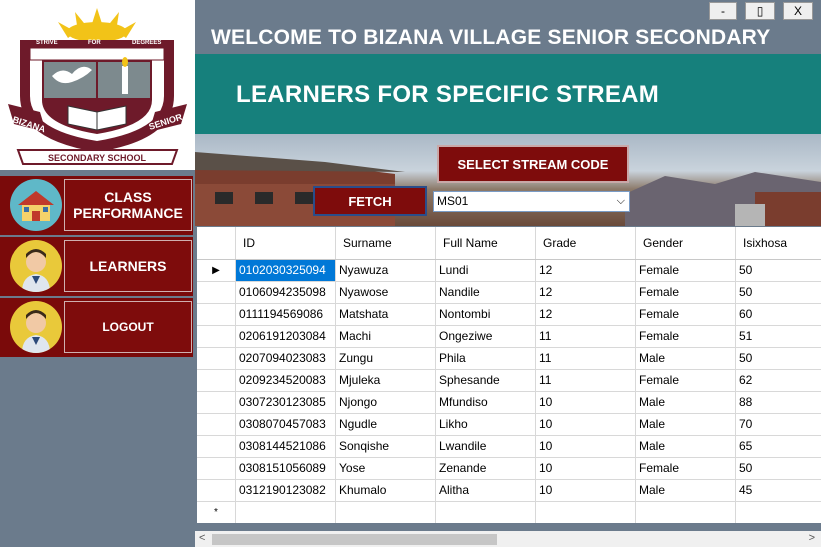 The image size is (821, 547). I want to click on table-row: 0206191203084 Machi Ongeziwe 11 Female 51, so click(509, 337).